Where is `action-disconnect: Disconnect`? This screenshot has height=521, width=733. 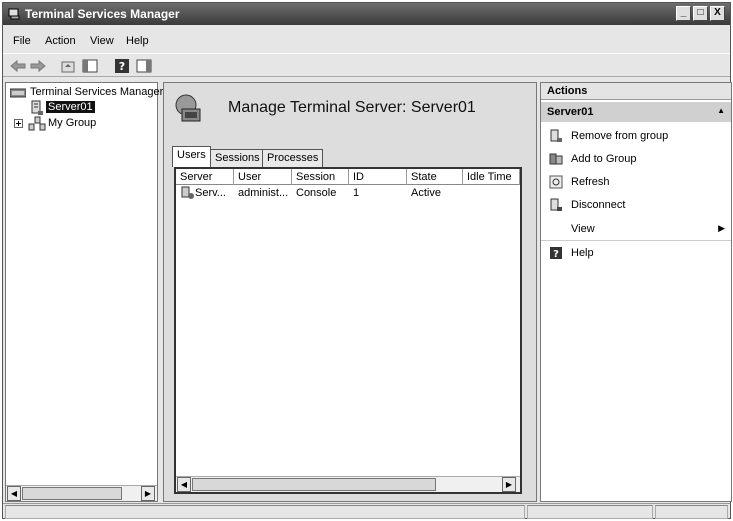
action-disconnect: Disconnect is located at coordinates (636, 206).